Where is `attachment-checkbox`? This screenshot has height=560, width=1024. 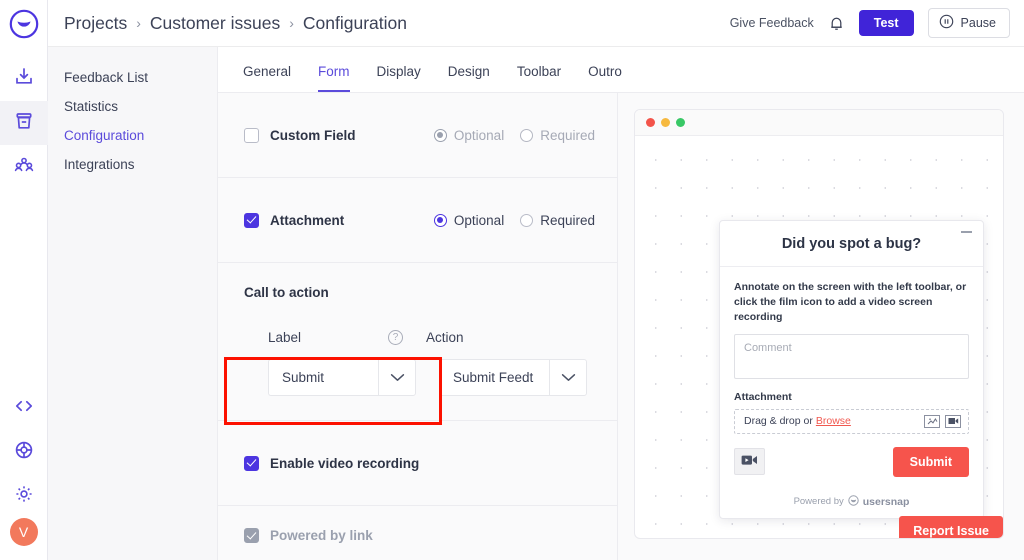
attachment-checkbox is located at coordinates (251, 220).